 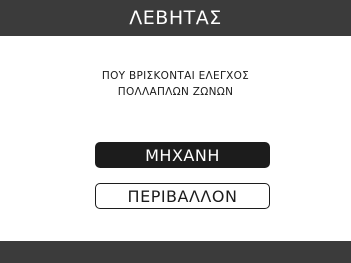 I want to click on option-environment-button: ΠΕΡΙΒΑΛΛΟΝ, so click(x=182, y=196).